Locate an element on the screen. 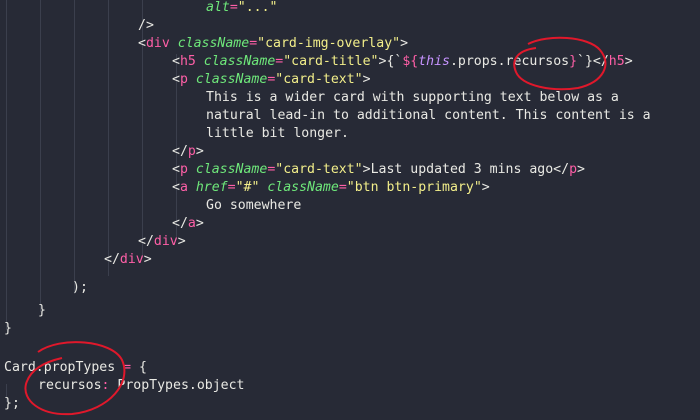 The image size is (700, 420). code-token: alt is located at coordinates (218, 7).